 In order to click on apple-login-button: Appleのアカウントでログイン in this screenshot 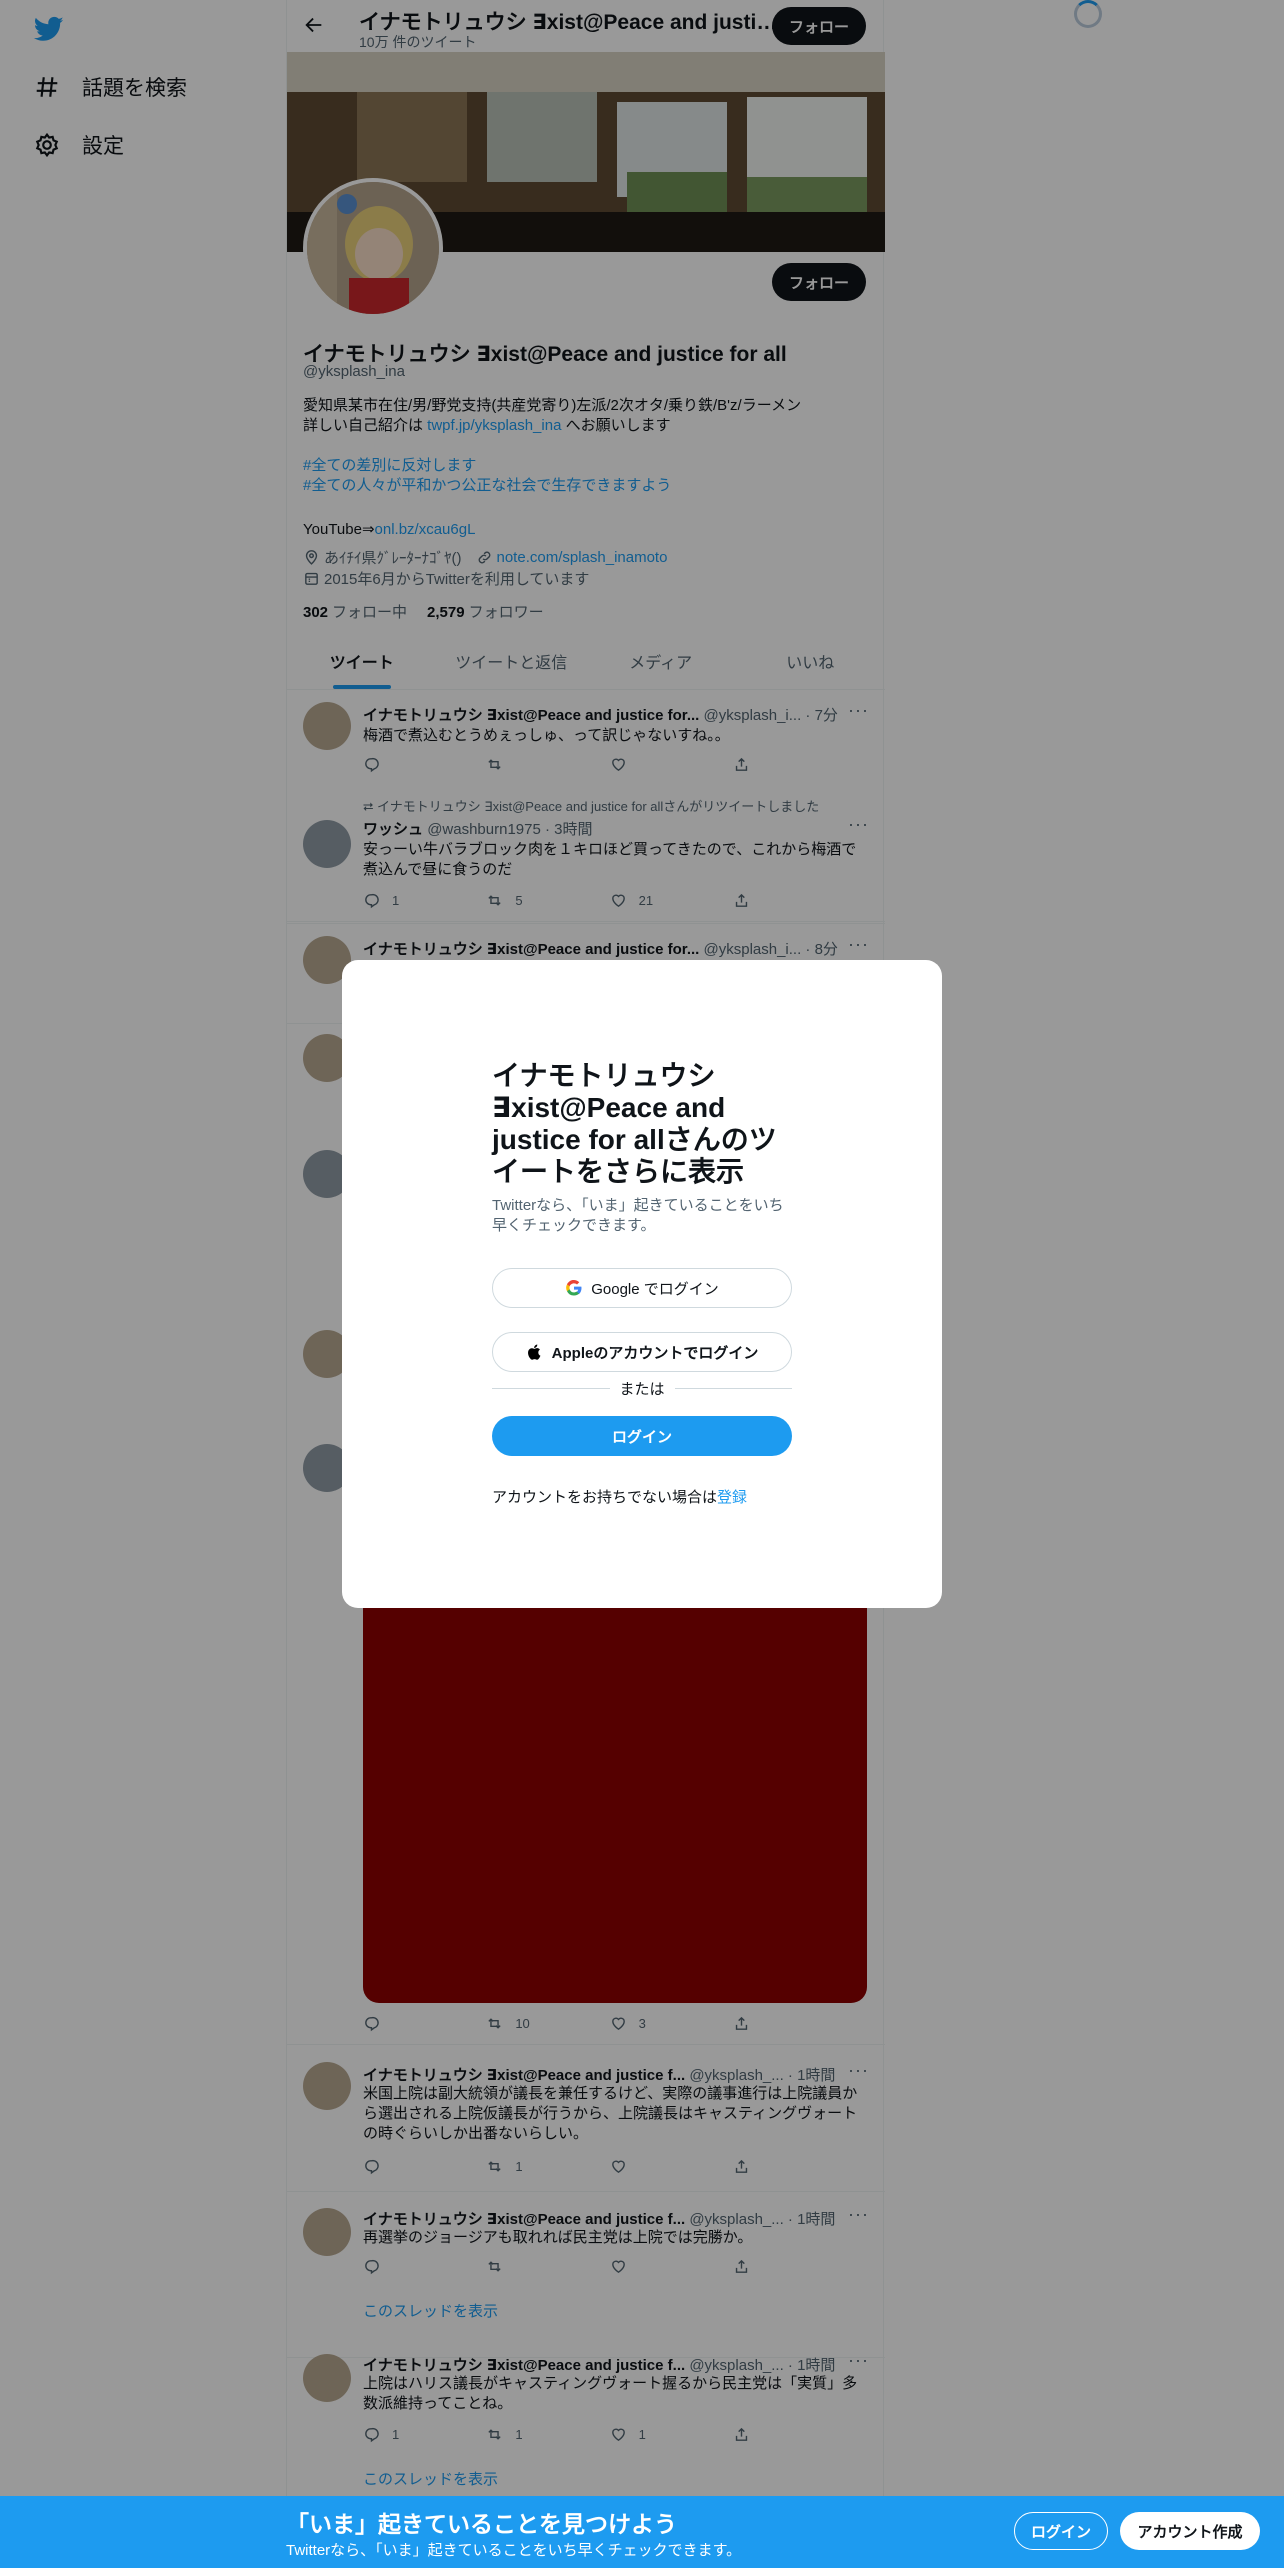, I will do `click(642, 1352)`.